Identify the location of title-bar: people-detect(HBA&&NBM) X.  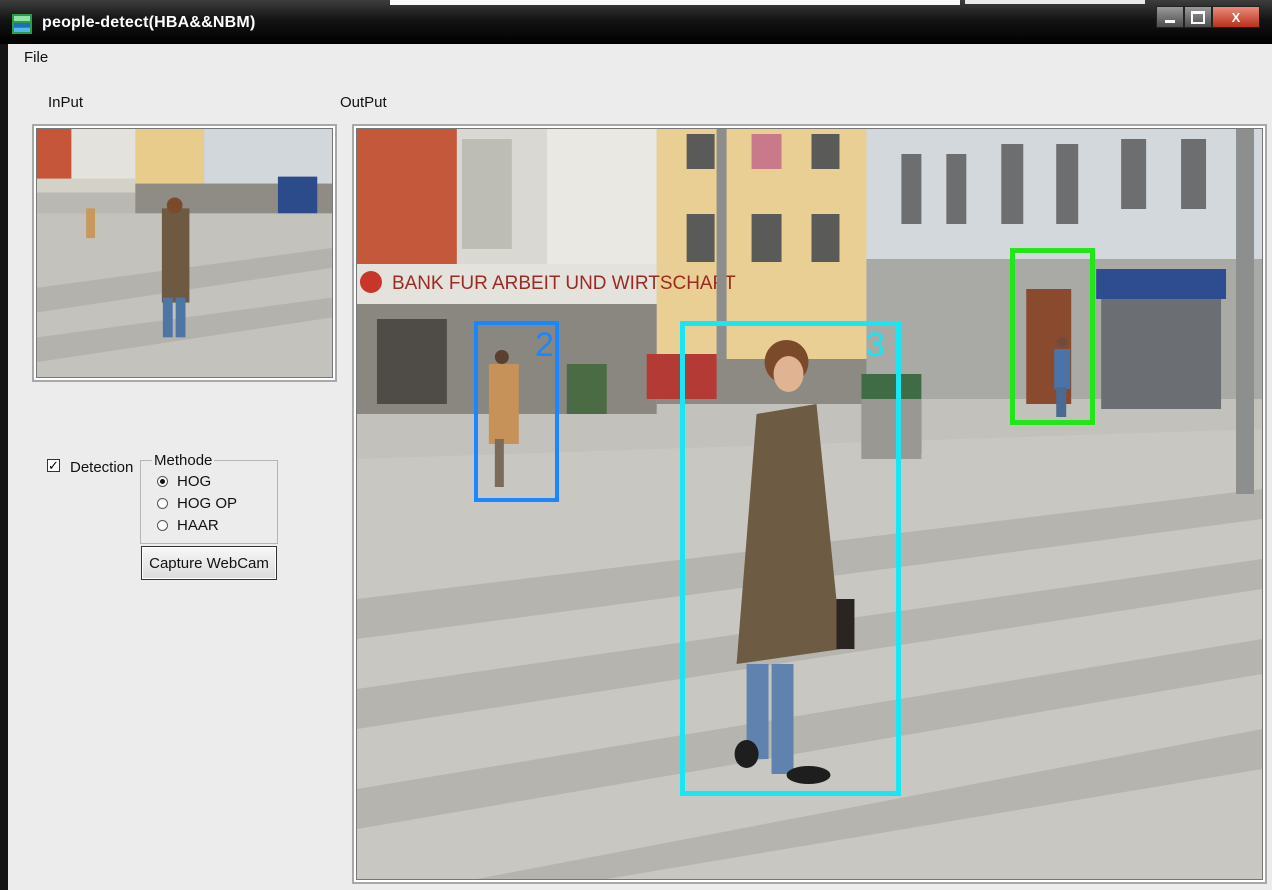
(636, 22).